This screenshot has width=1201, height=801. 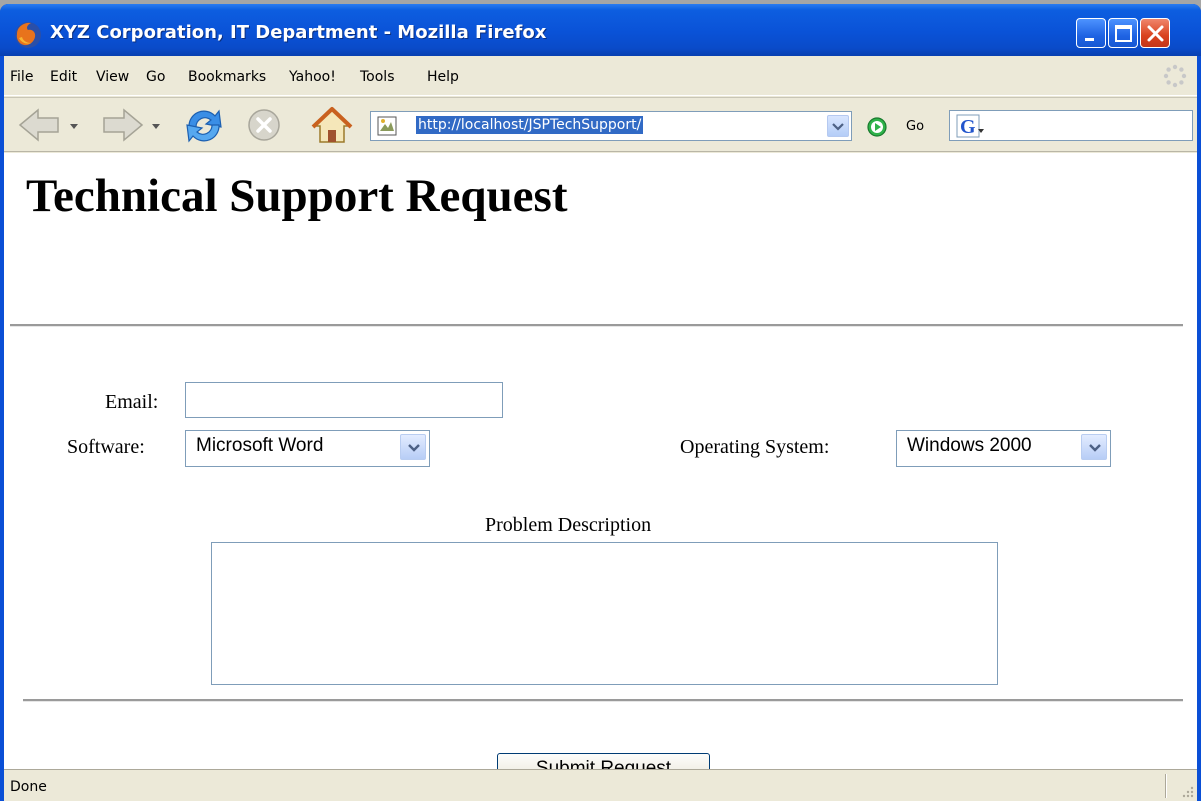 What do you see at coordinates (1187, 791) in the screenshot?
I see `resize-grip-icon` at bounding box center [1187, 791].